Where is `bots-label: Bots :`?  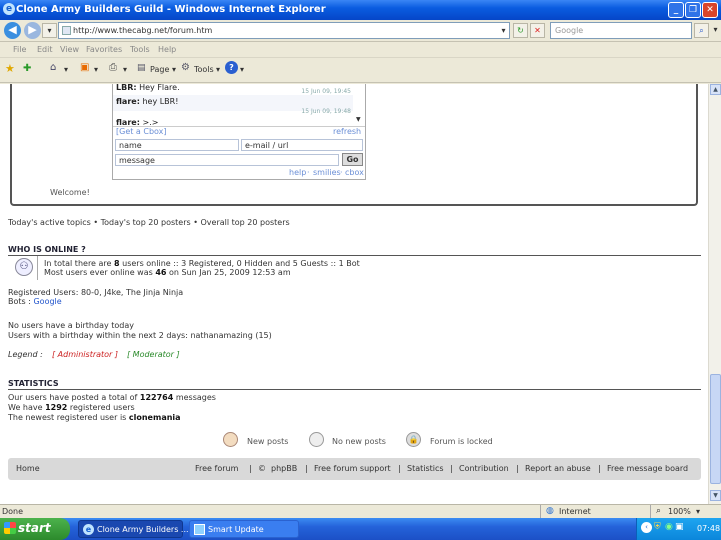 bots-label: Bots : is located at coordinates (21, 301).